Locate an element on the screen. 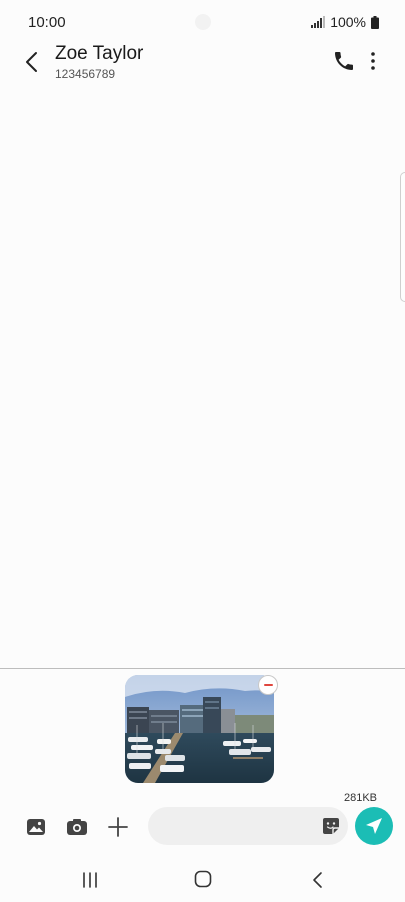 This screenshot has height=902, width=405. contact-number: 123456789 is located at coordinates (85, 74).